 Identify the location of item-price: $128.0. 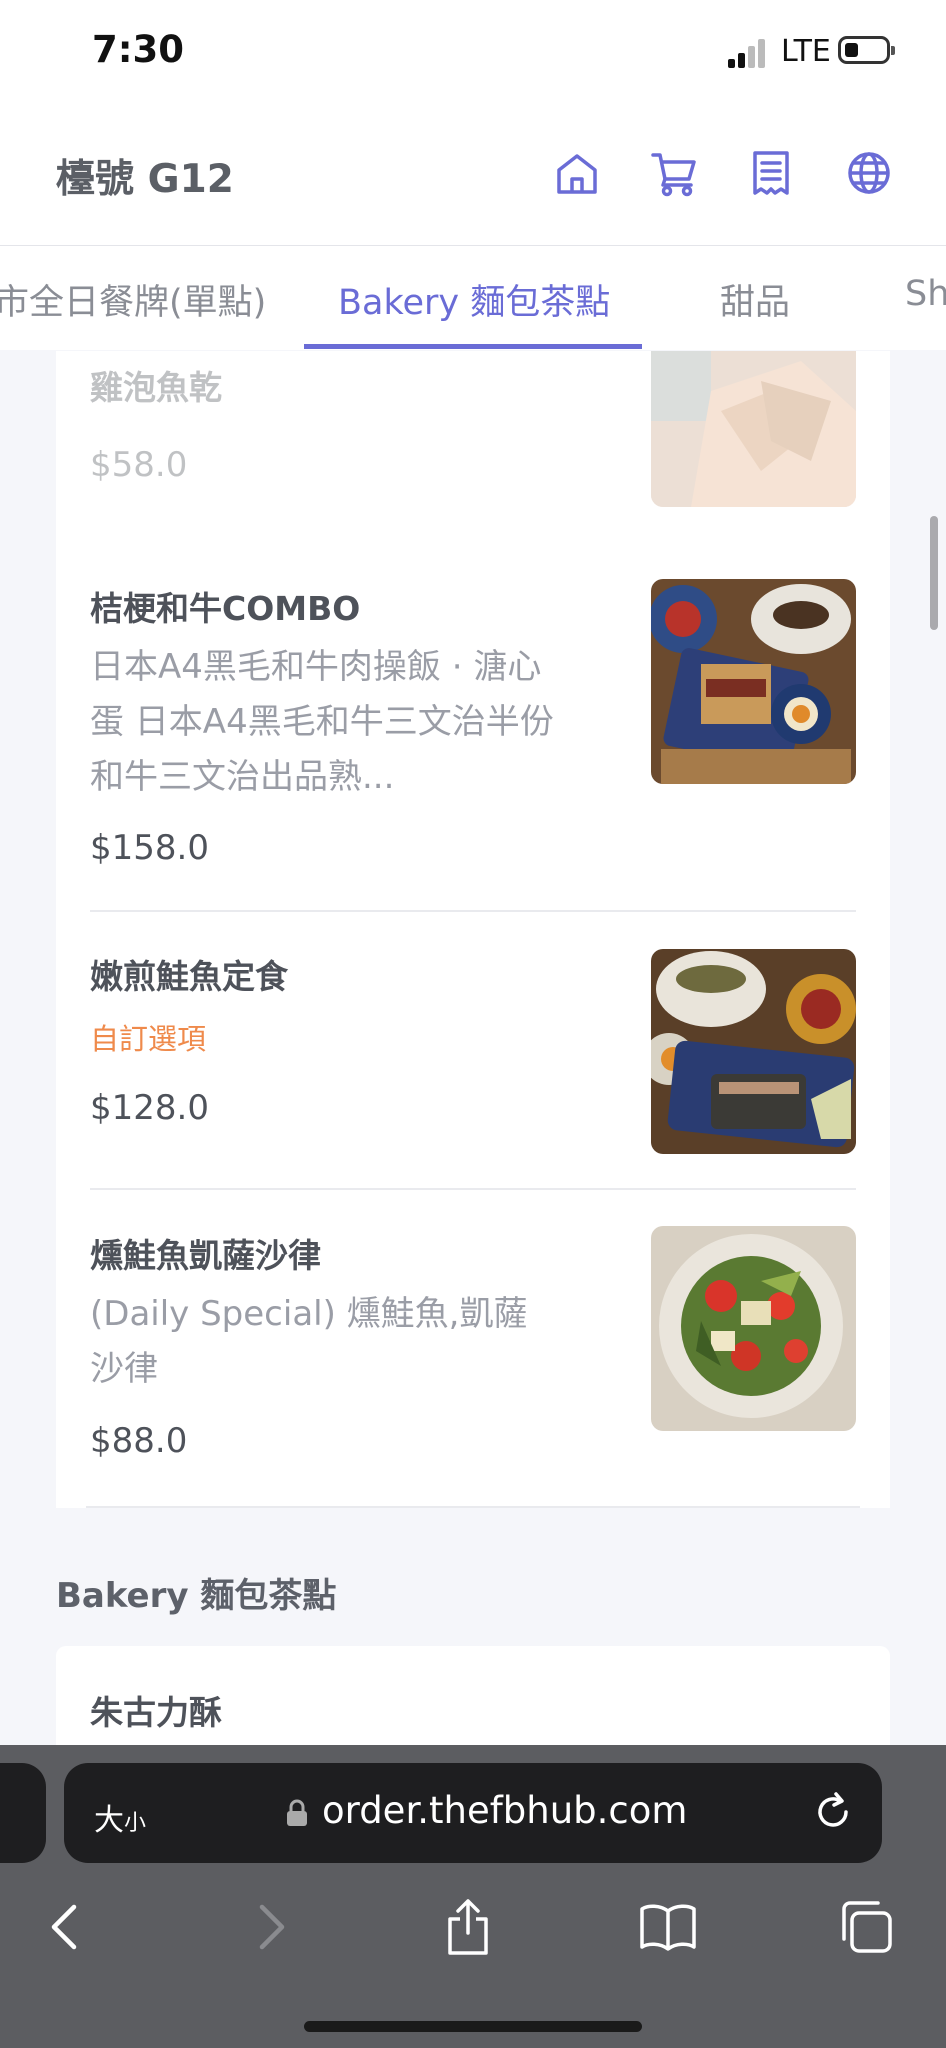
(149, 1108).